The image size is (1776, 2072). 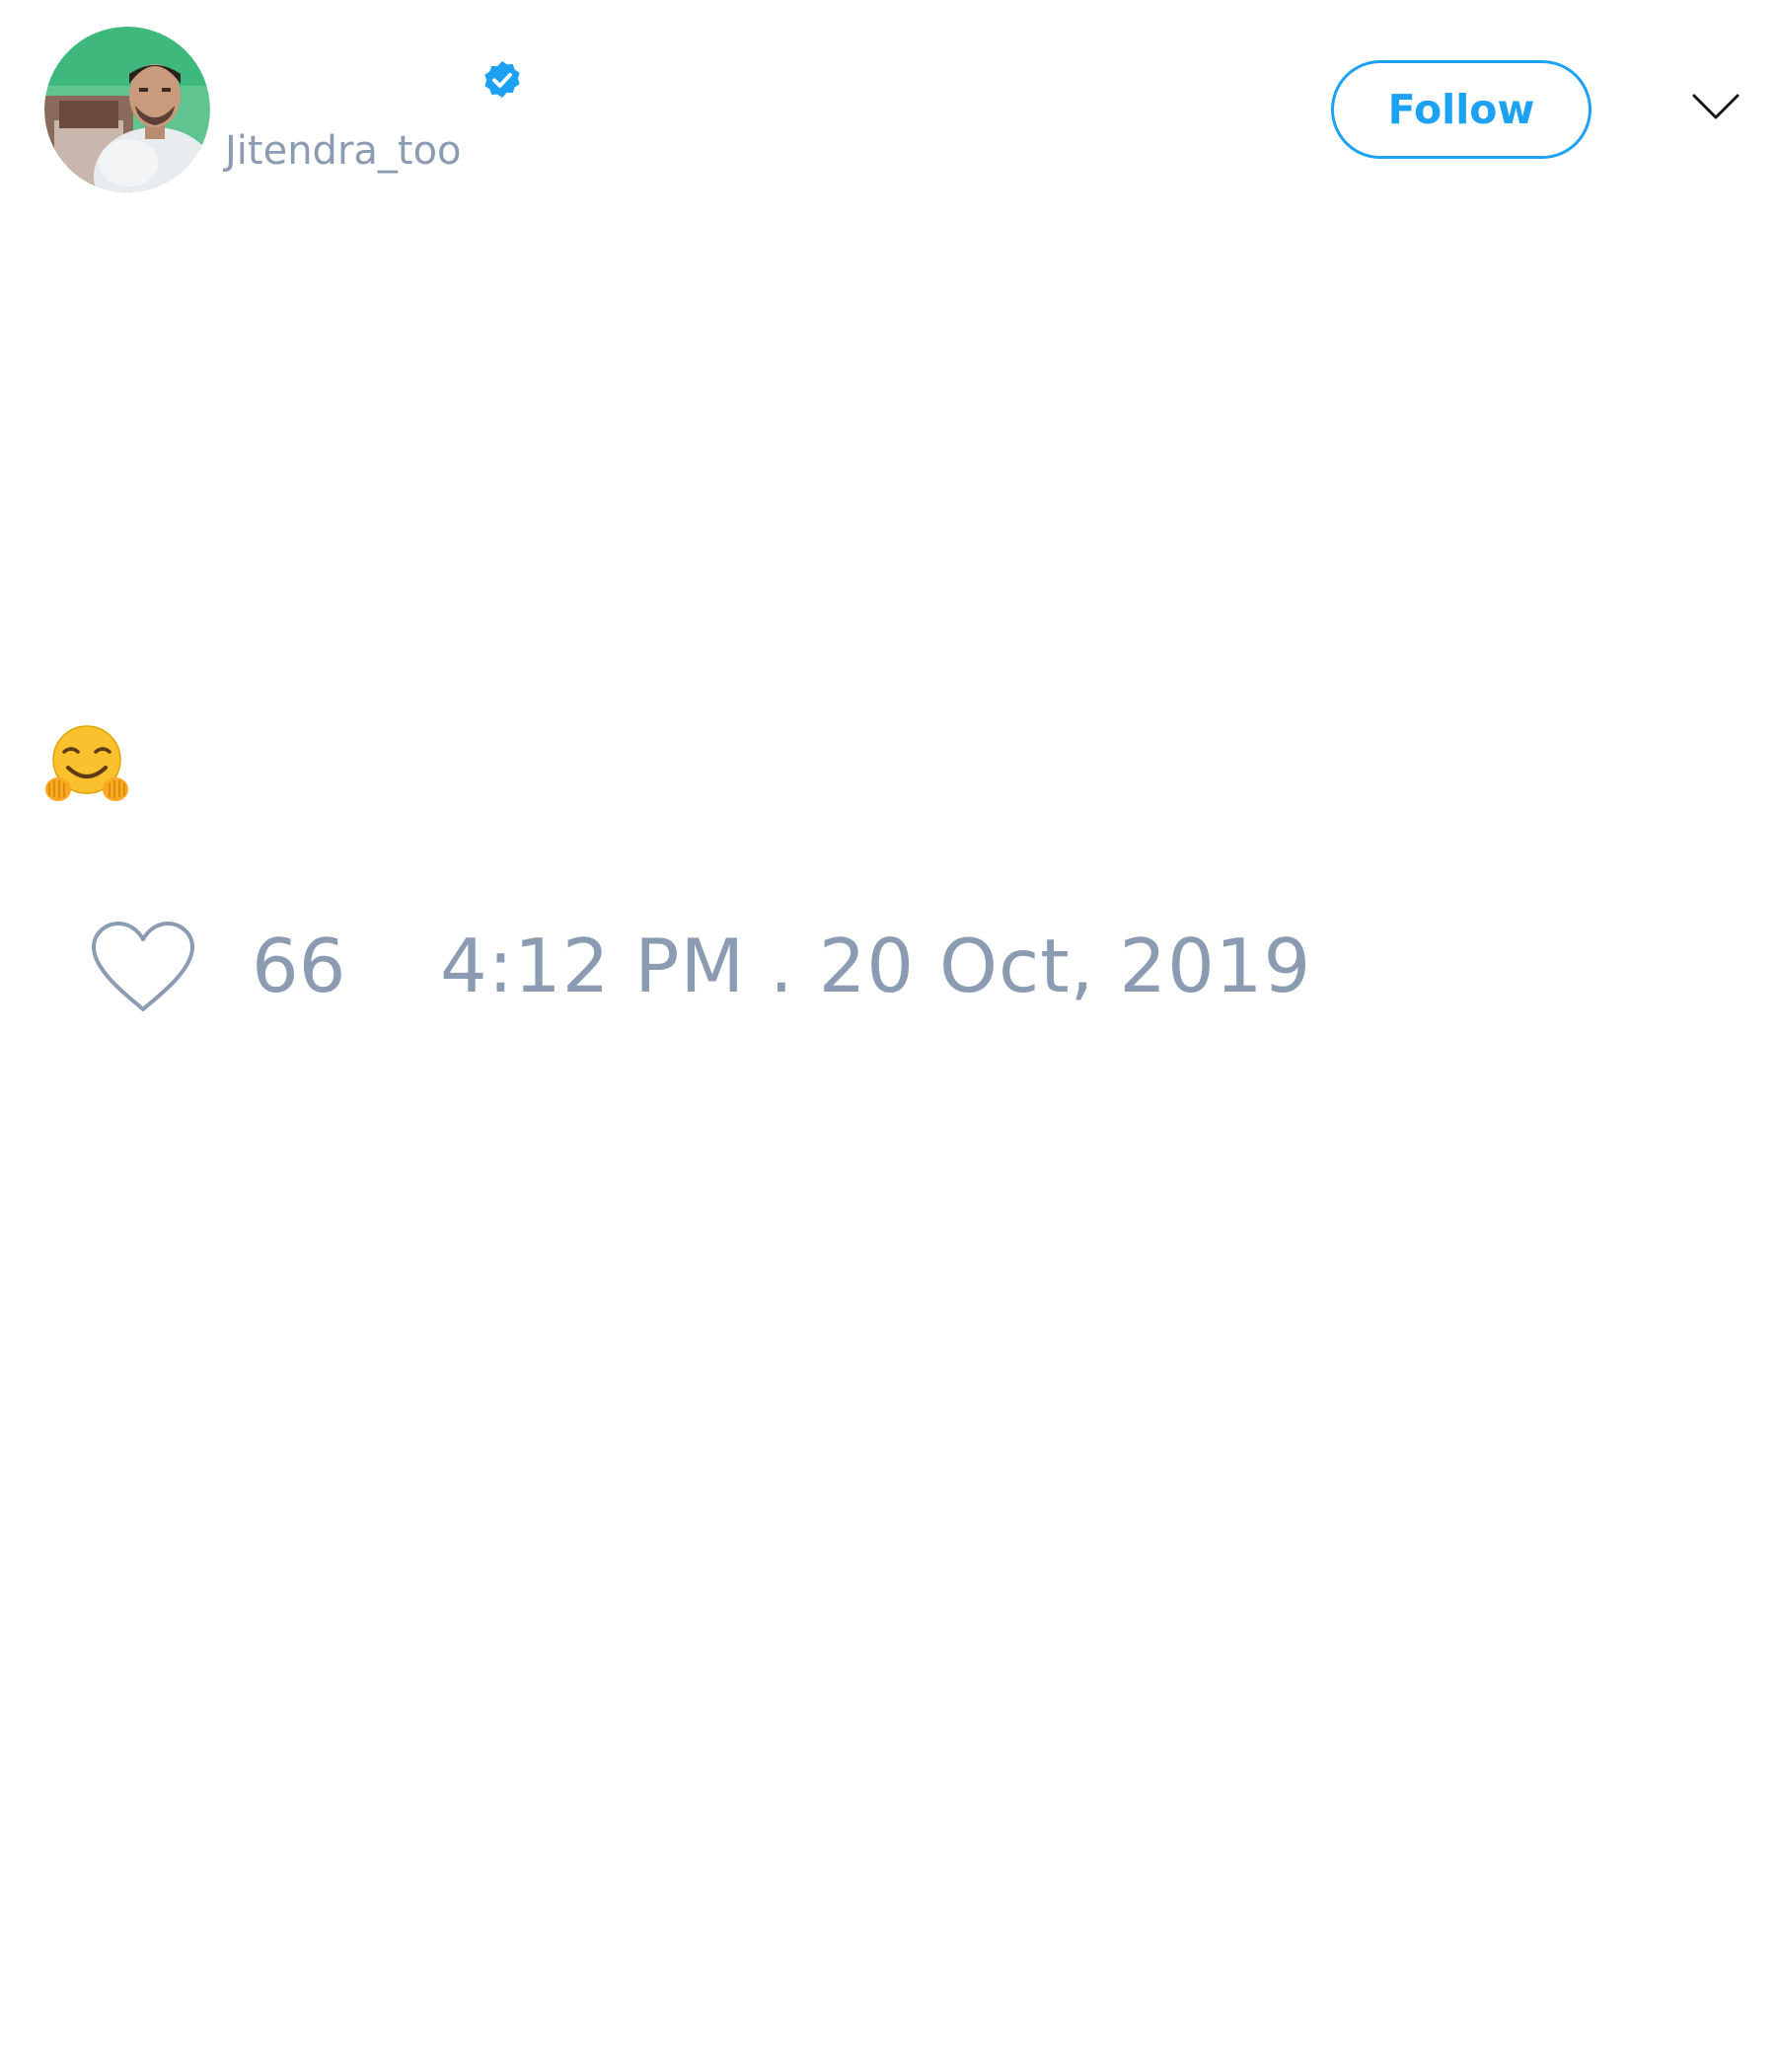 I want to click on follow-button: Follow, so click(x=1461, y=110).